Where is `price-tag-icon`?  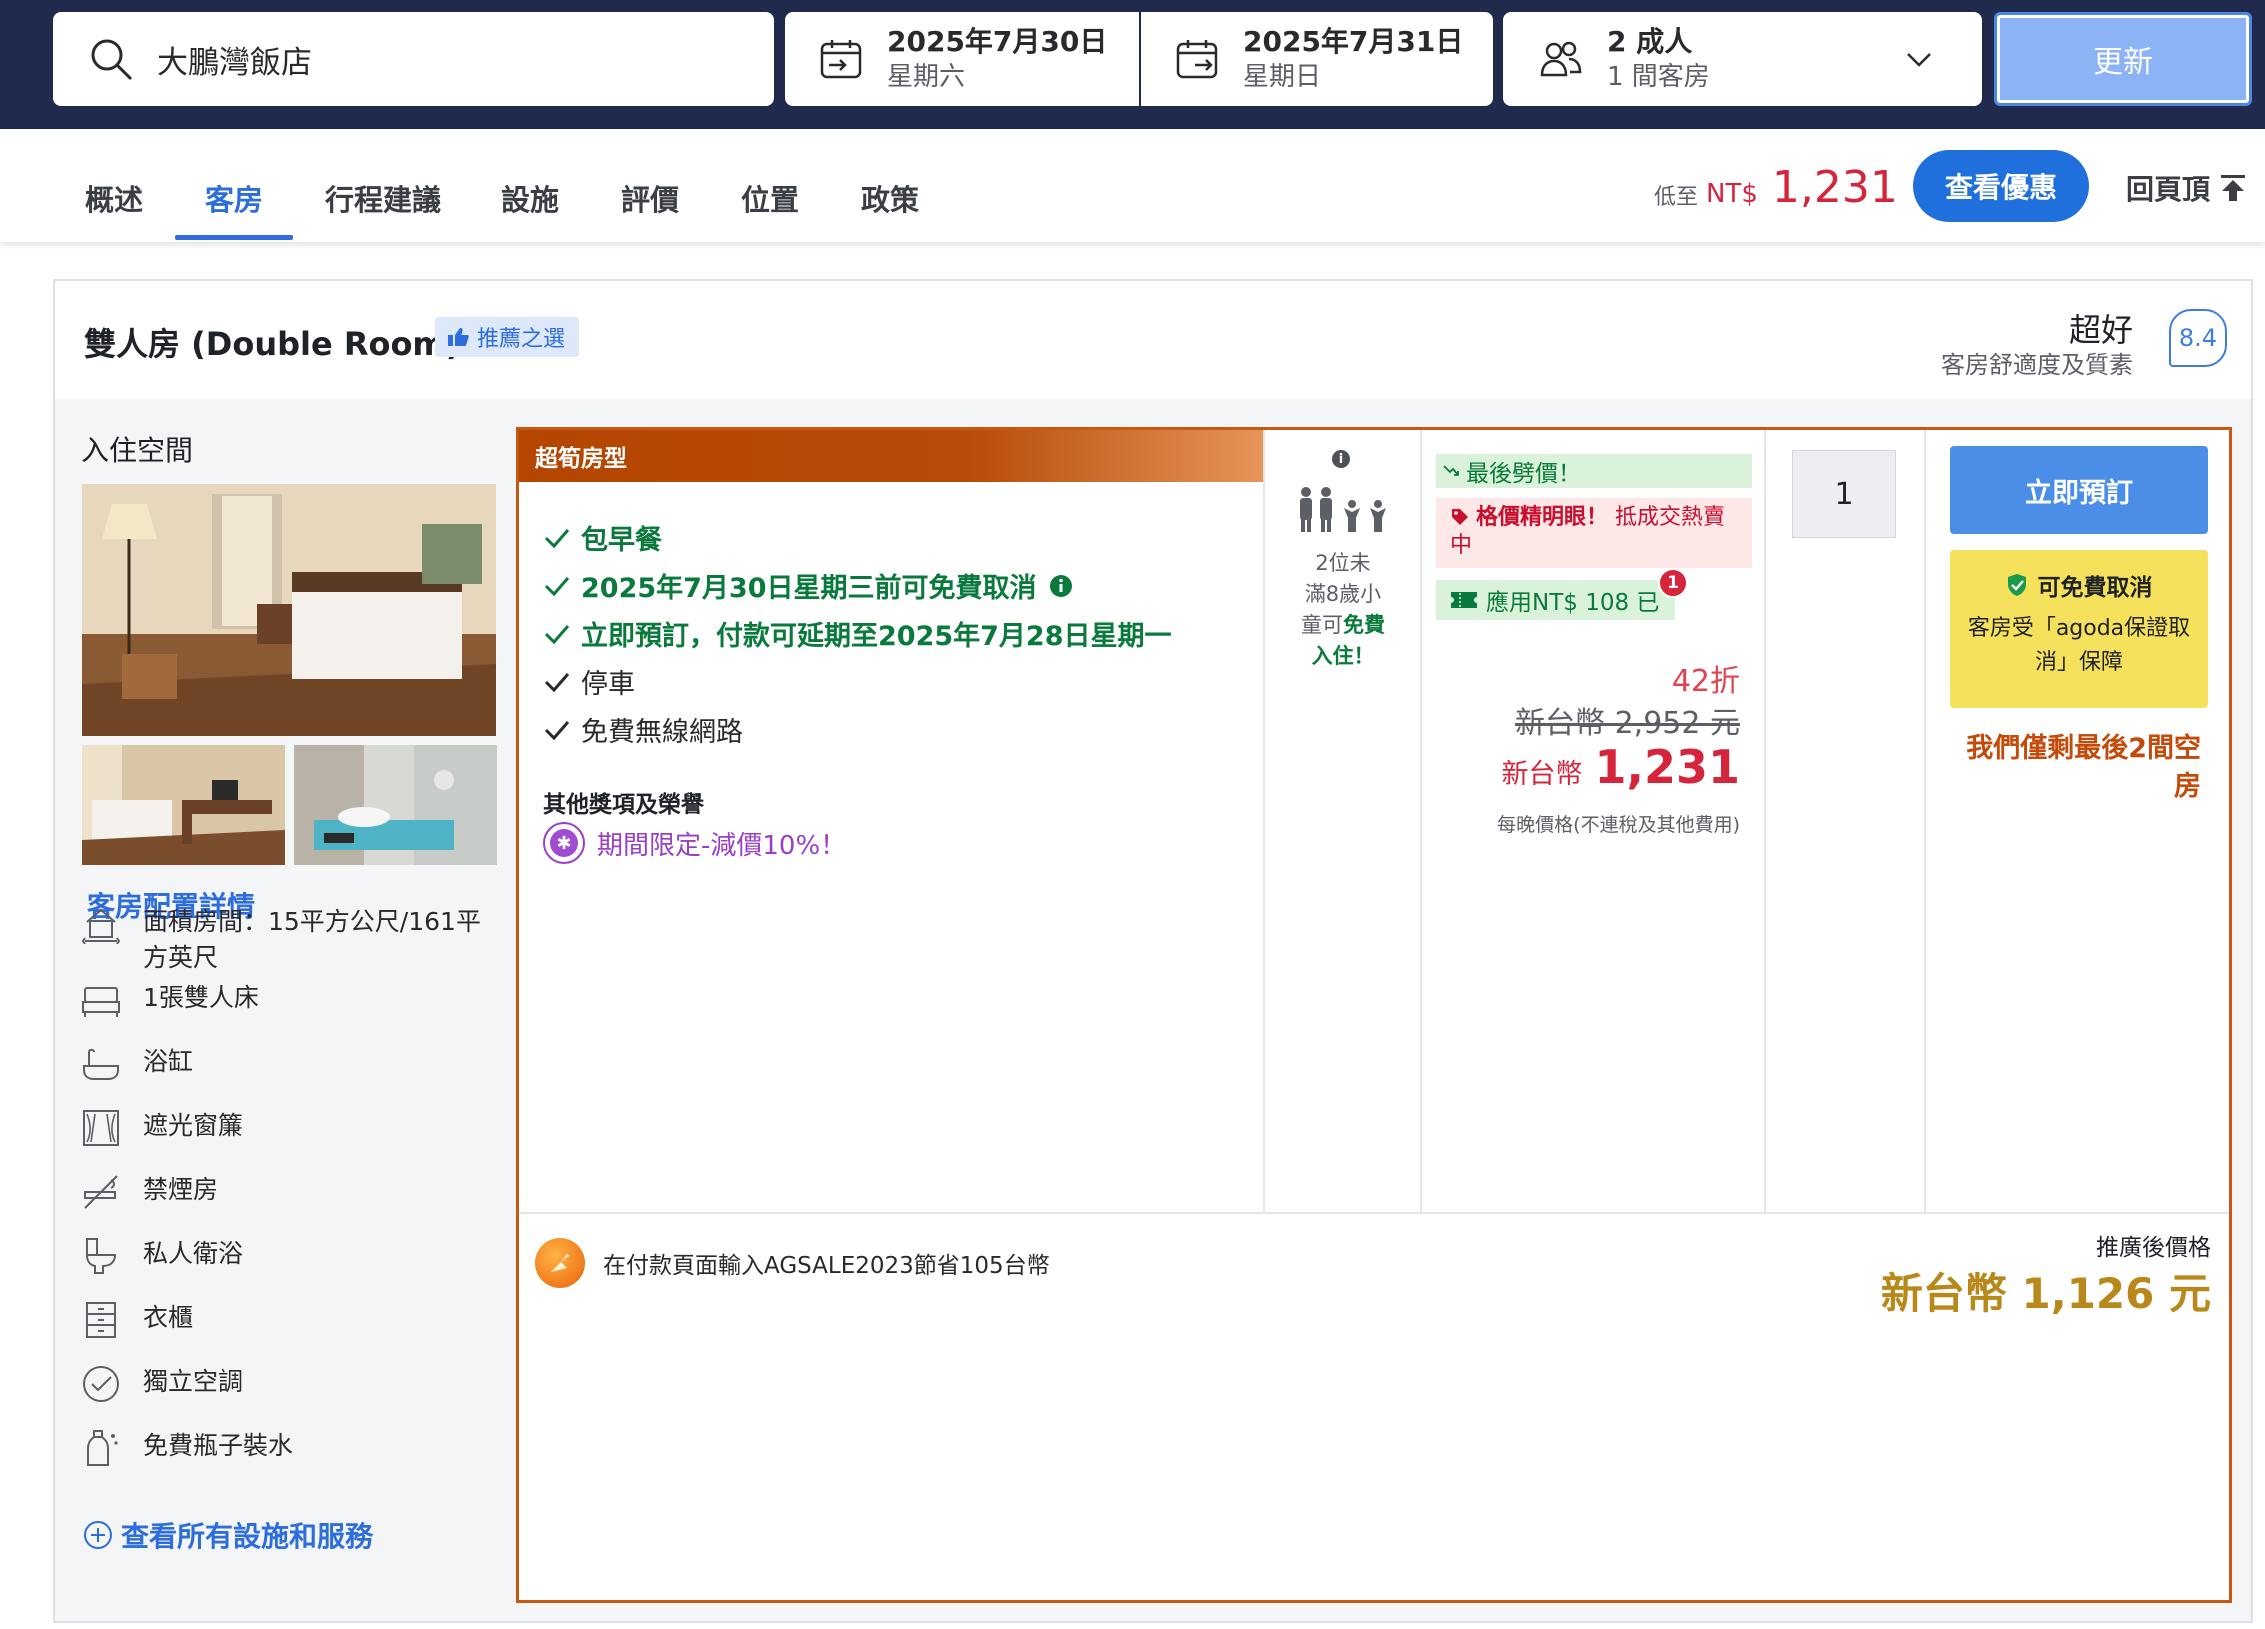
price-tag-icon is located at coordinates (1460, 517).